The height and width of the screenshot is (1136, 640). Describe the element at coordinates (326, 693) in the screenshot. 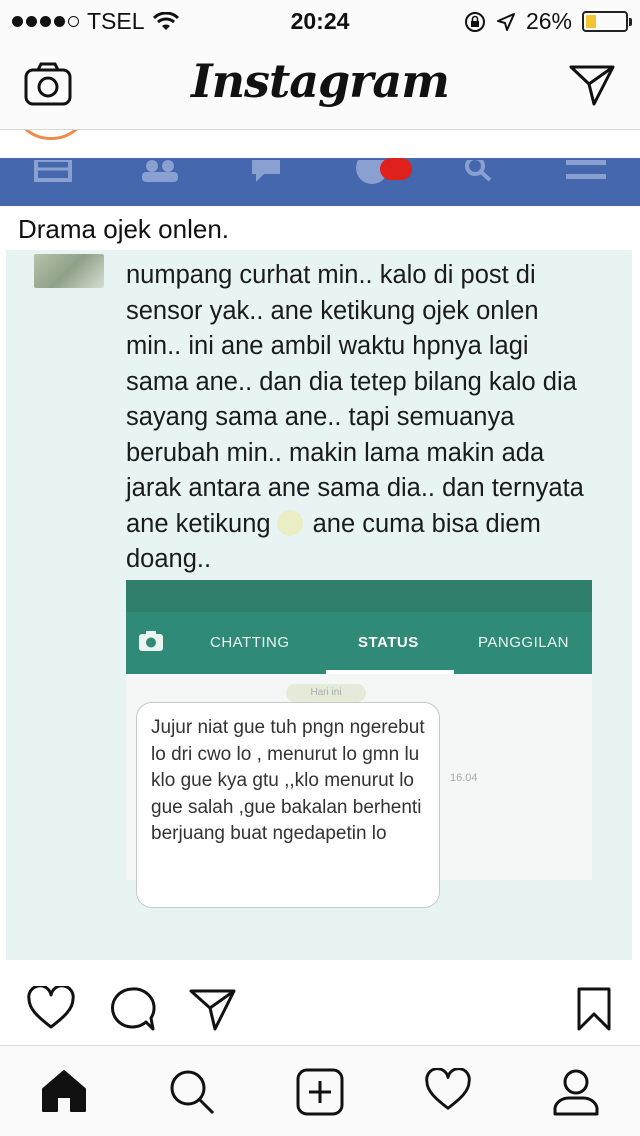

I see `date-chip: Hari ini` at that location.